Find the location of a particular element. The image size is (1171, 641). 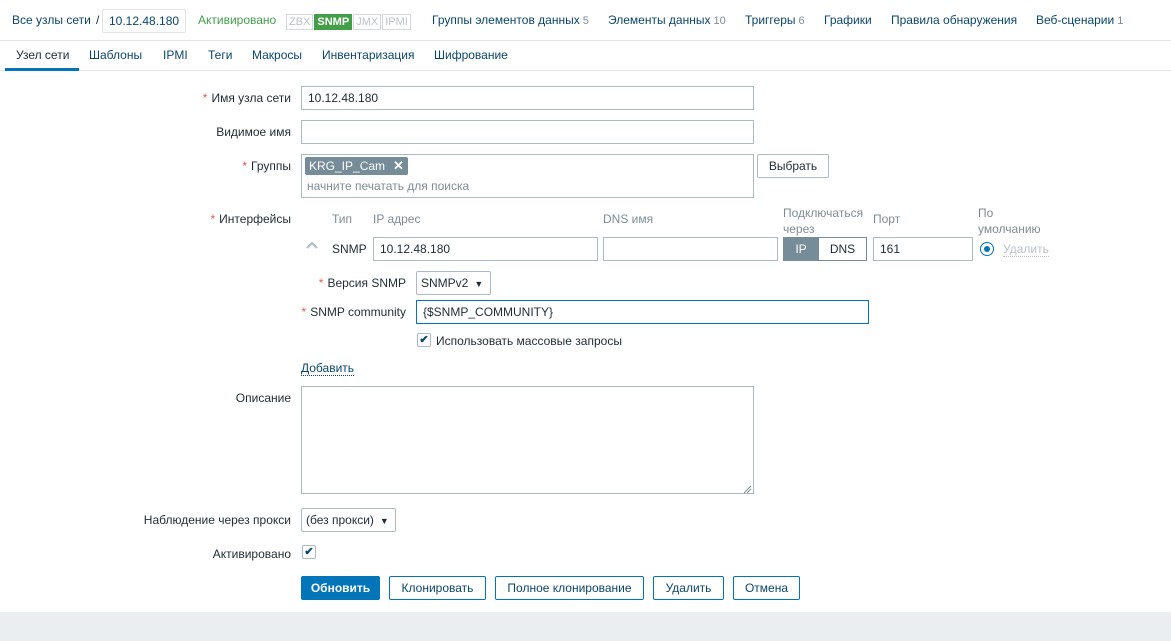

jmx-badge: JMX is located at coordinates (367, 22).